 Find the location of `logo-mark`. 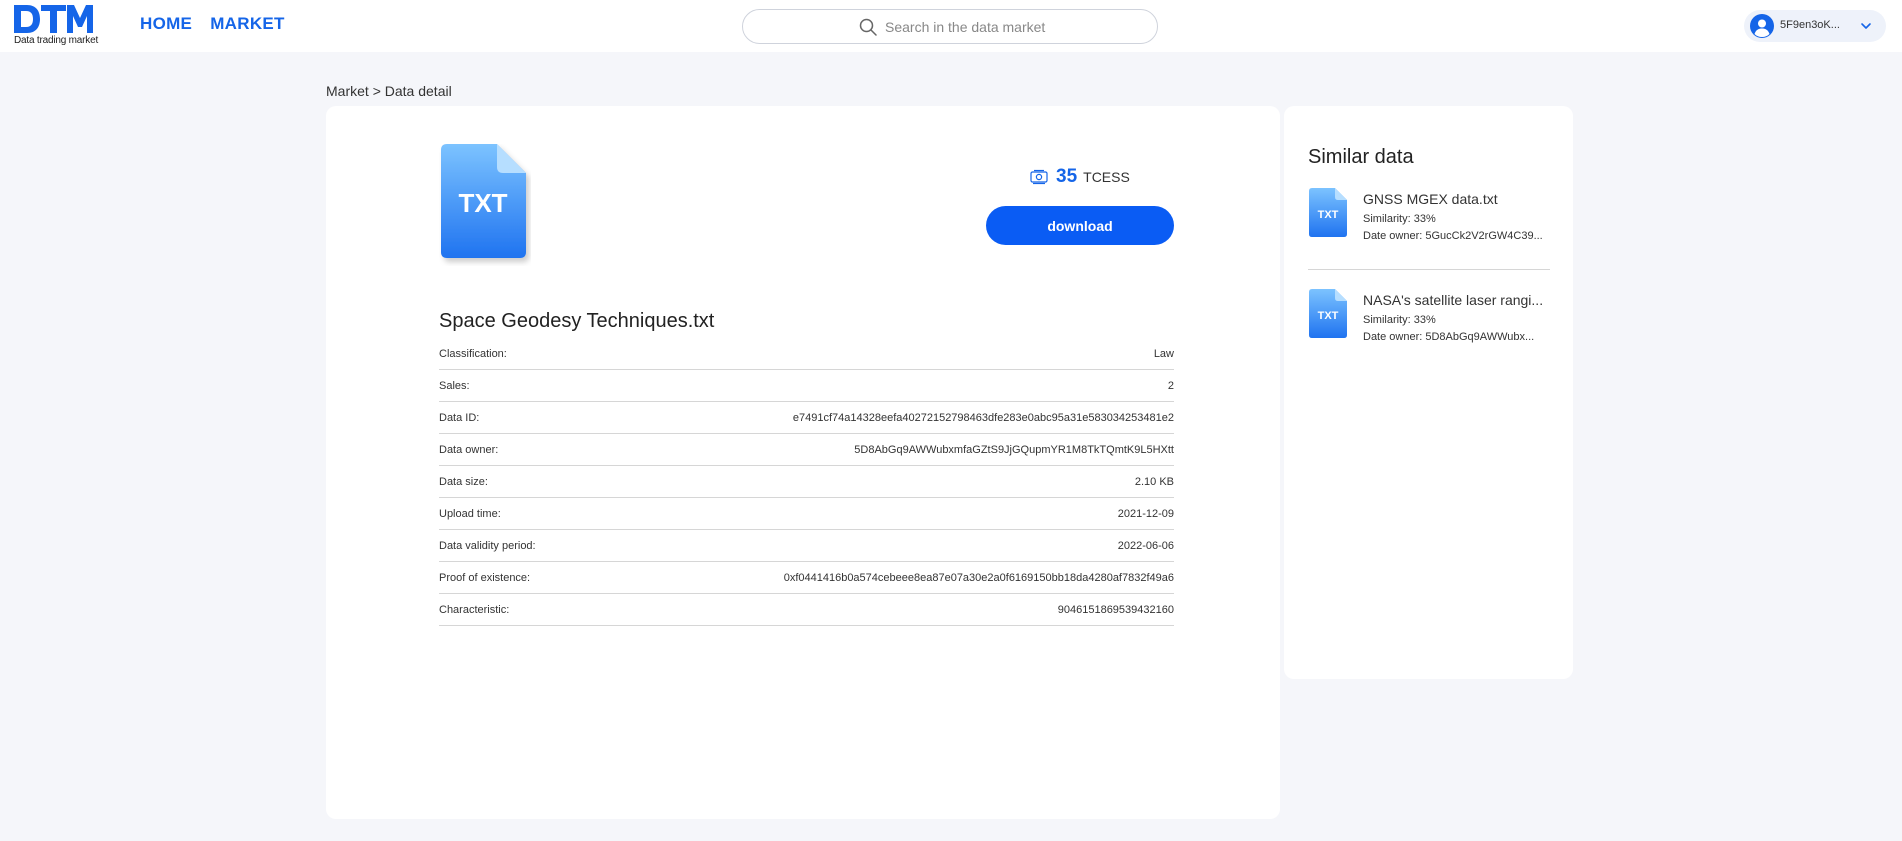

logo-mark is located at coordinates (53, 19).